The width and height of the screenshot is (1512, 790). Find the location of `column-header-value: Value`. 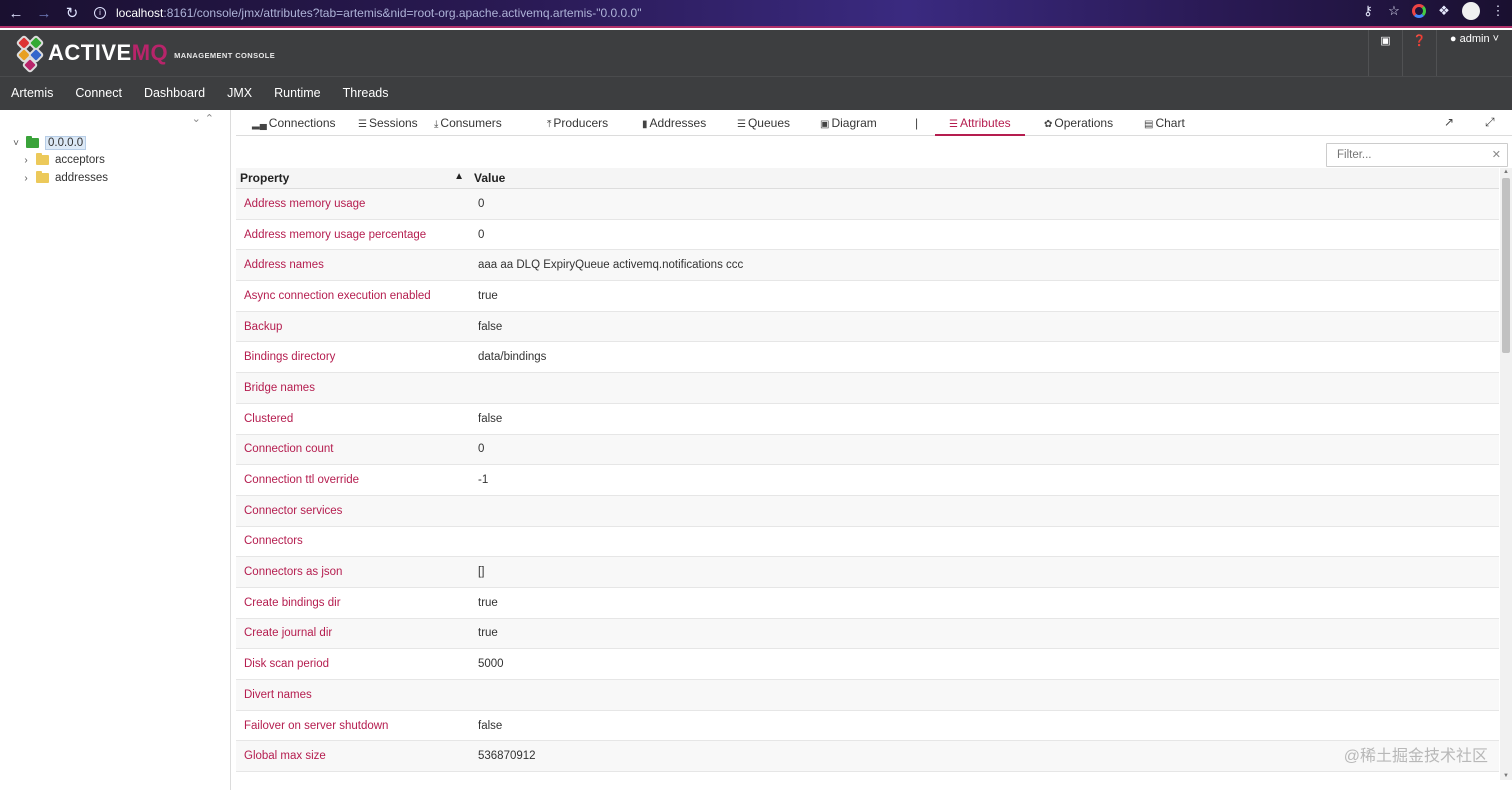

column-header-value: Value is located at coordinates (487, 178).